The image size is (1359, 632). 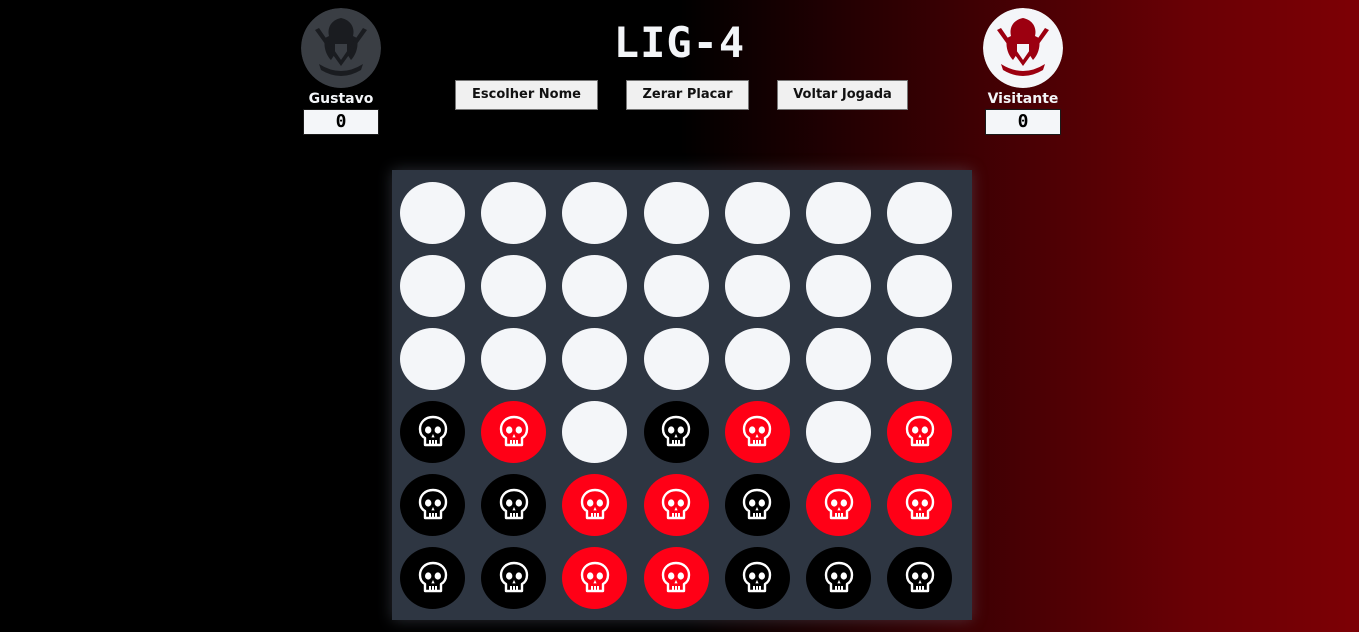 What do you see at coordinates (687, 95) in the screenshot?
I see `reset-score-button: Zerar Placar` at bounding box center [687, 95].